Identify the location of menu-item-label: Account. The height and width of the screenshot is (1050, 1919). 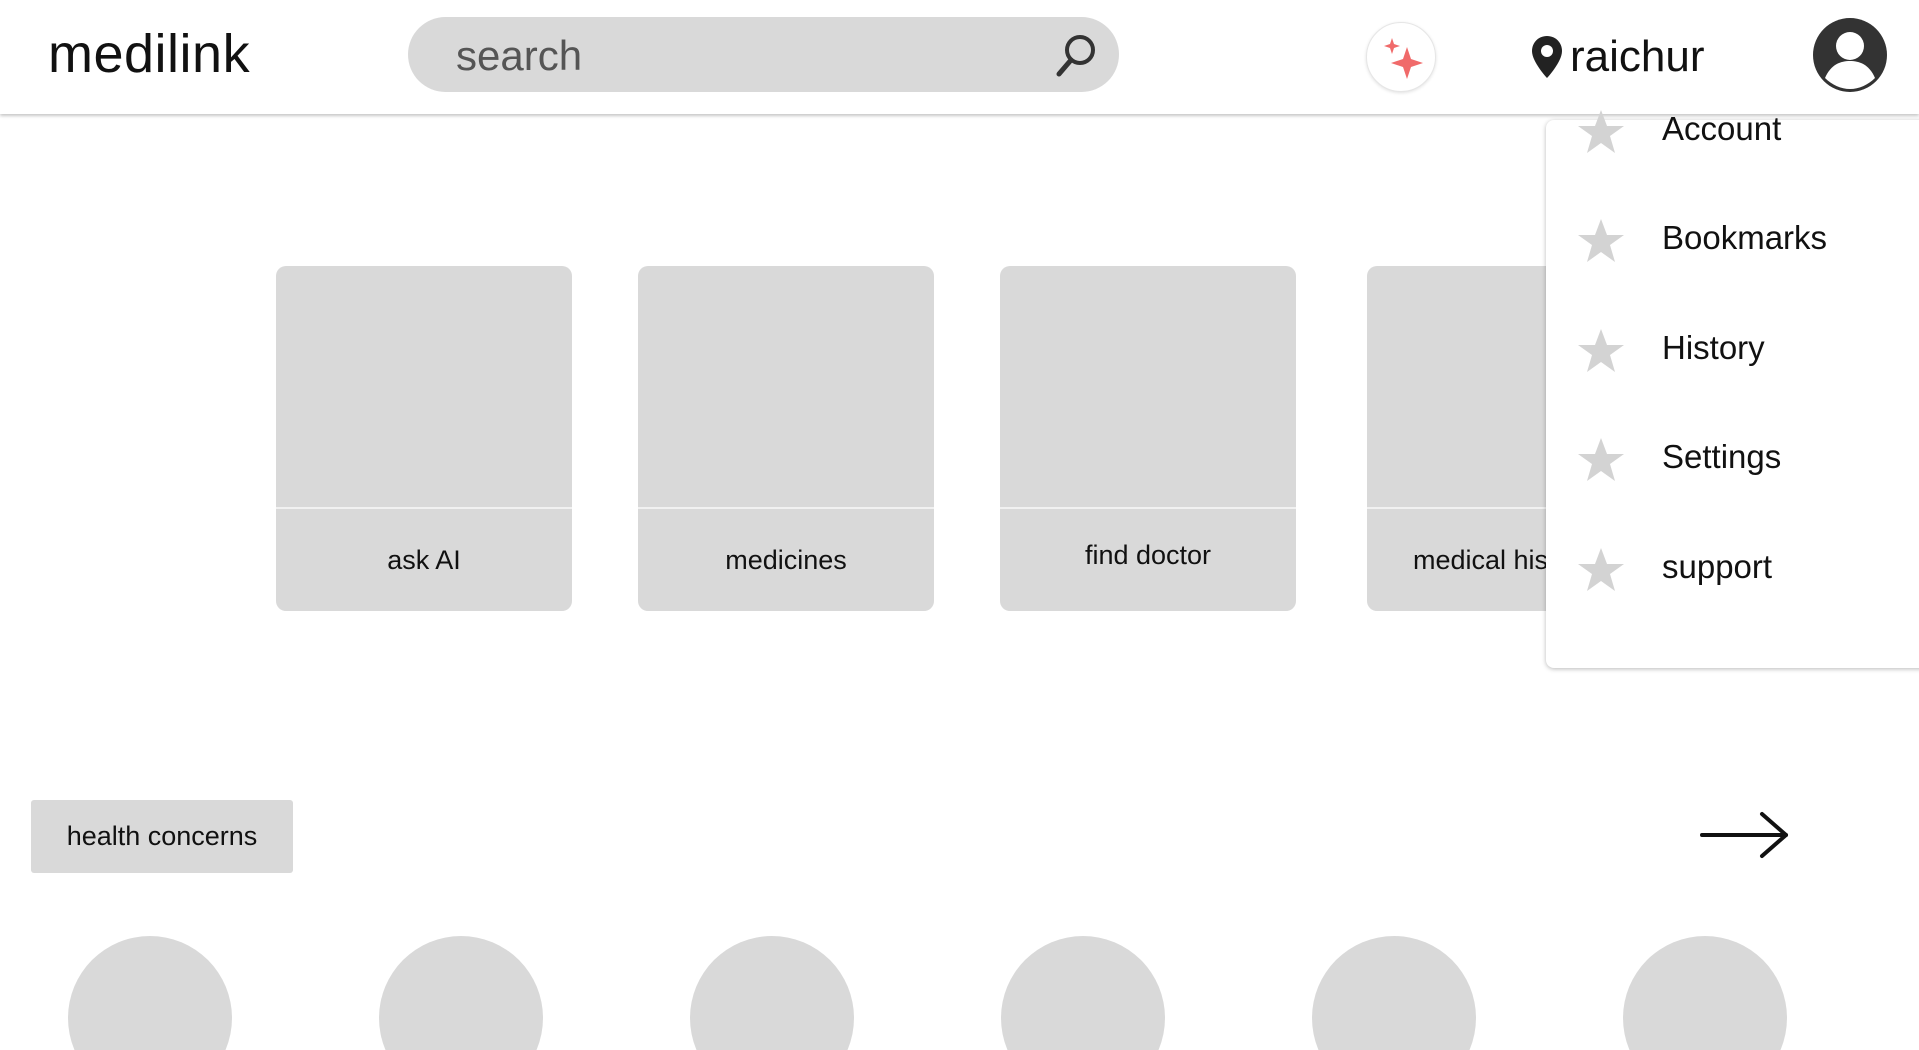
(1722, 128).